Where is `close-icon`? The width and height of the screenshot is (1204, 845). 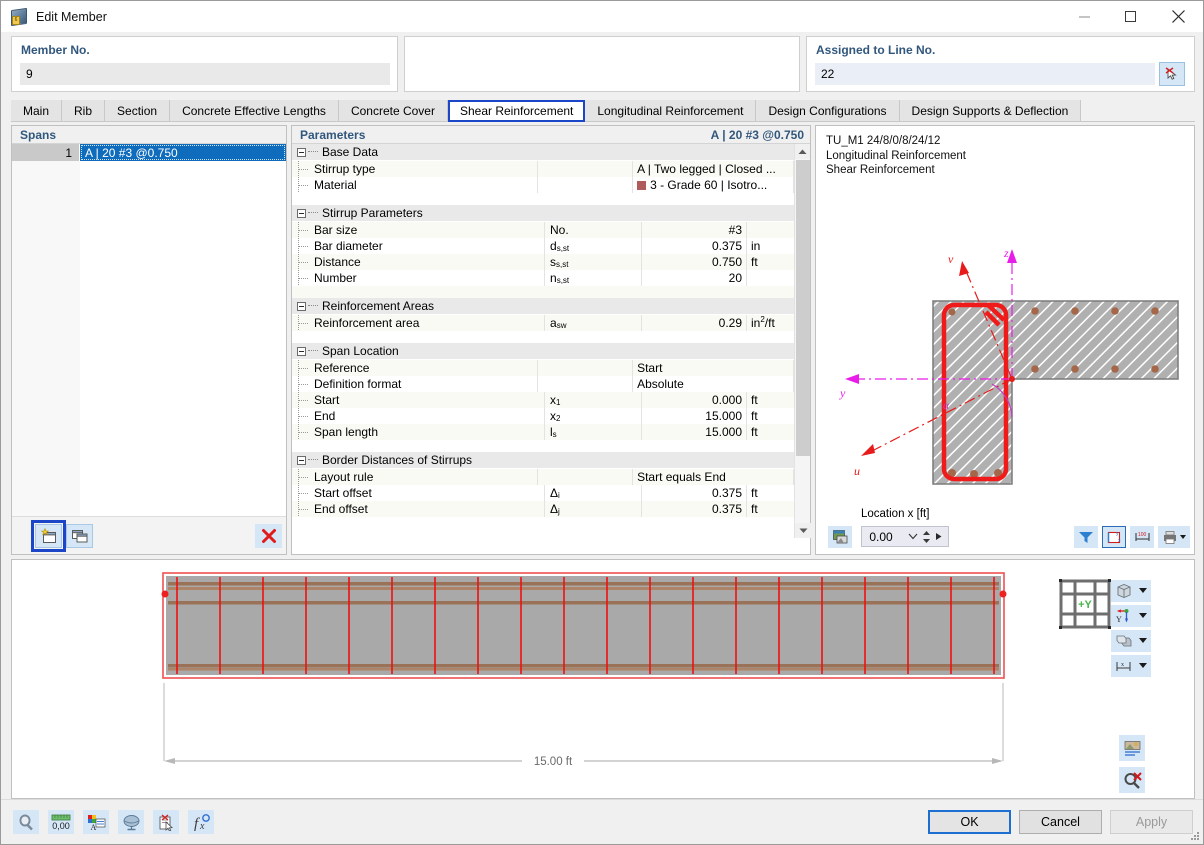 close-icon is located at coordinates (1178, 16).